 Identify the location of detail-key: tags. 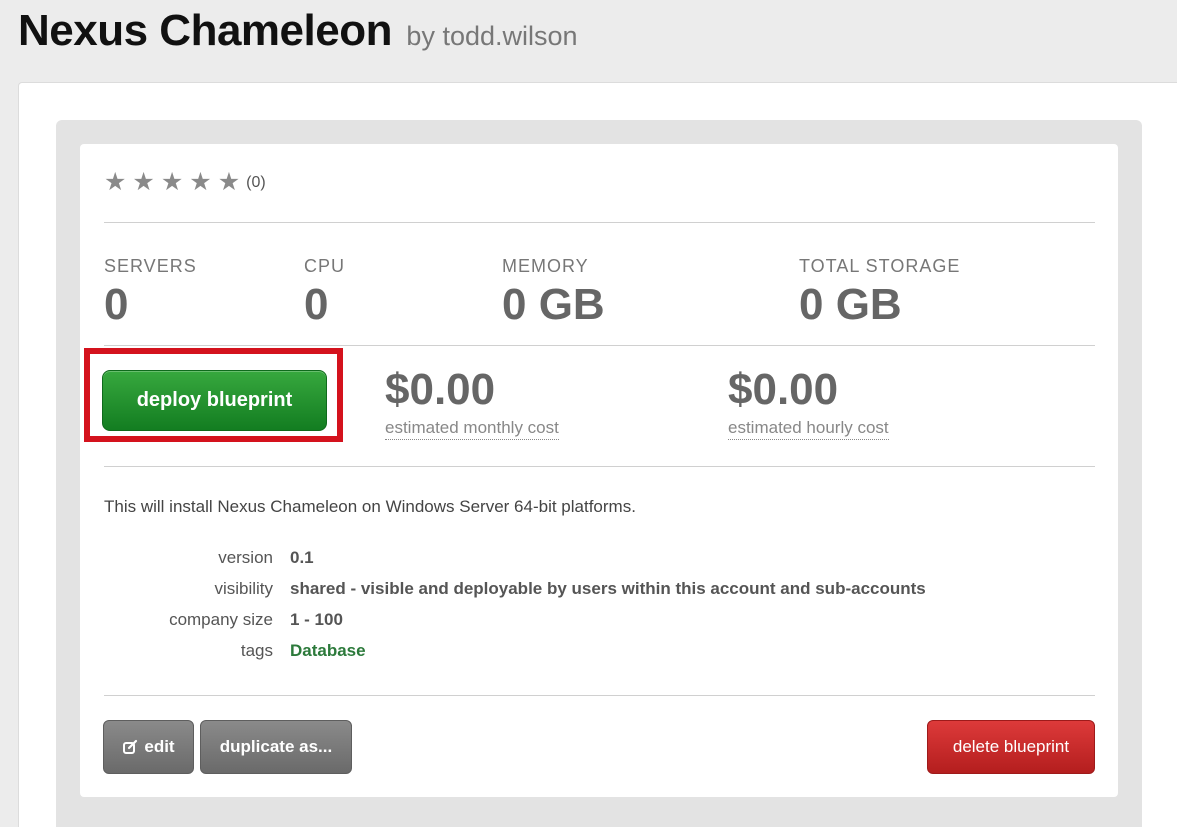
(256, 650).